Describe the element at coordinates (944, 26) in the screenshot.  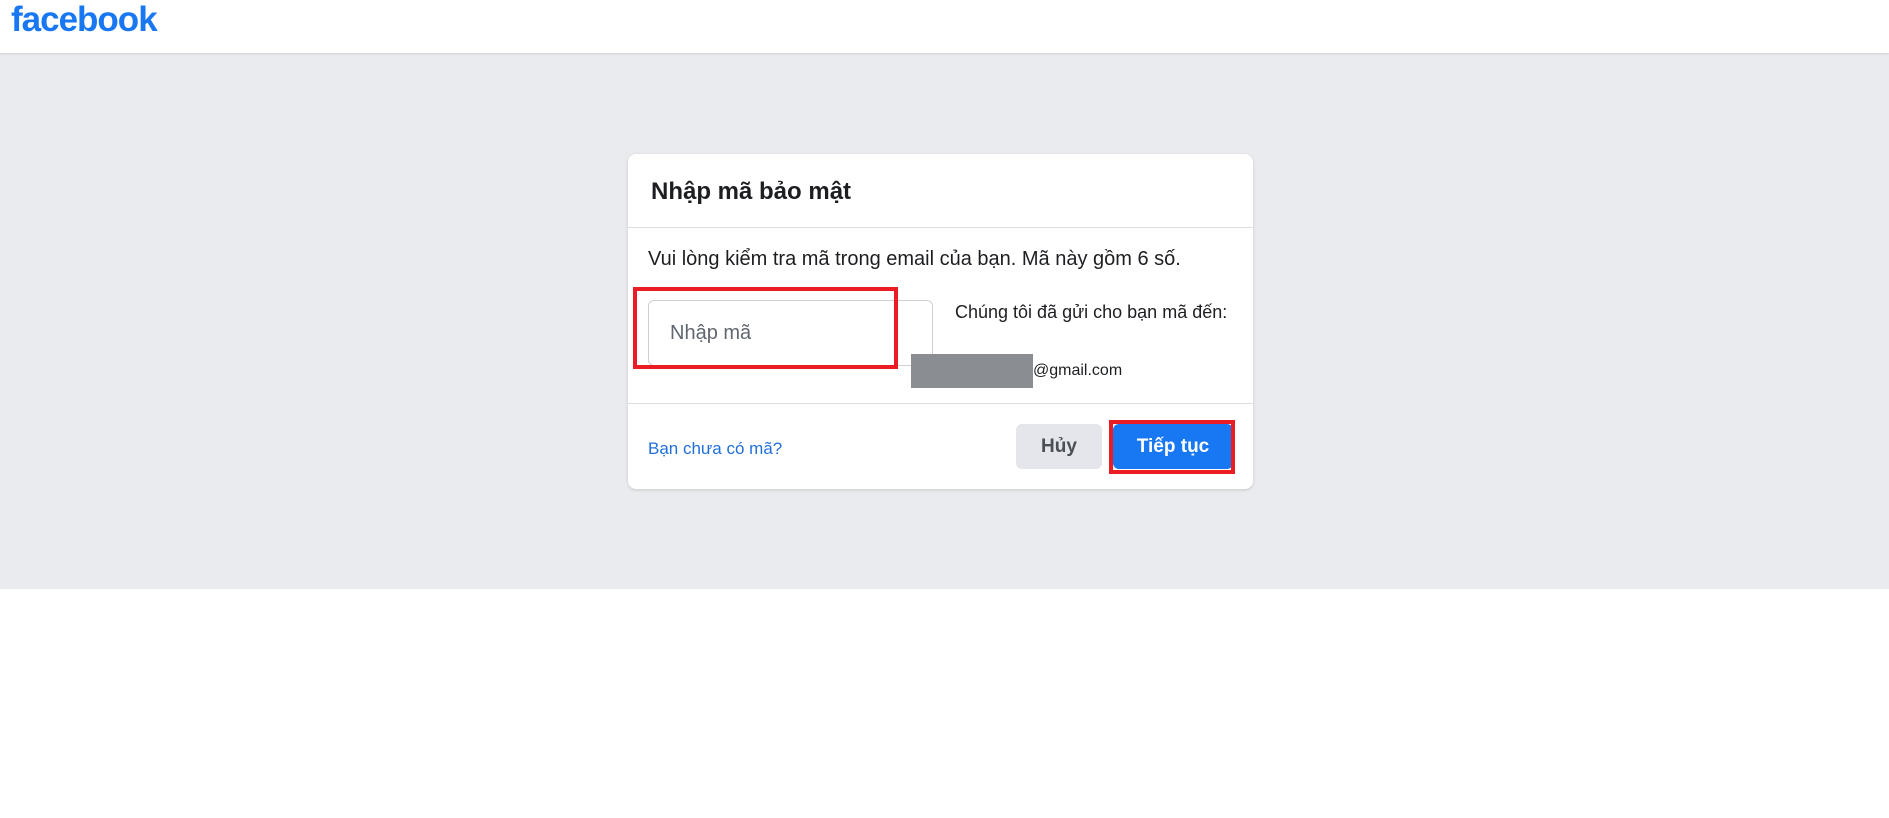
I see `top-navigation-bar: facebook` at that location.